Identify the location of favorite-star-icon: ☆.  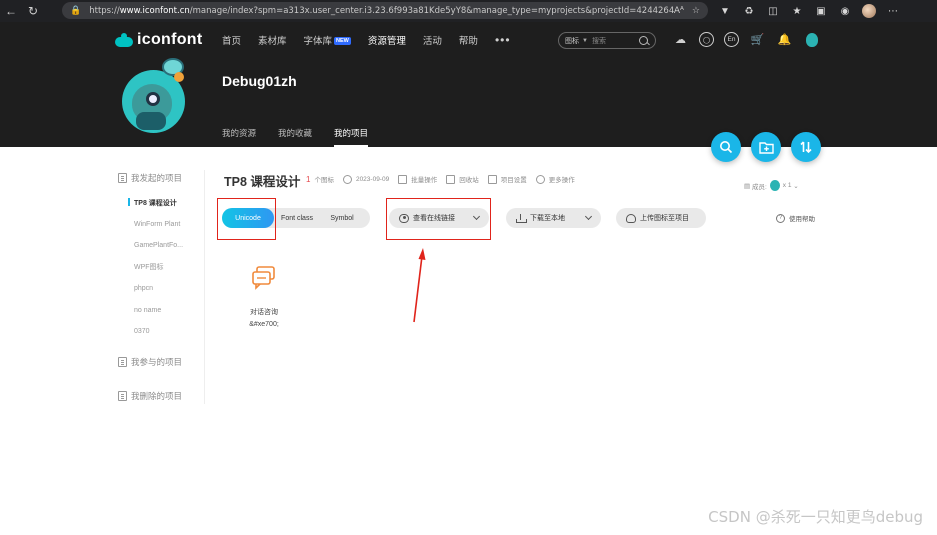
(696, 11).